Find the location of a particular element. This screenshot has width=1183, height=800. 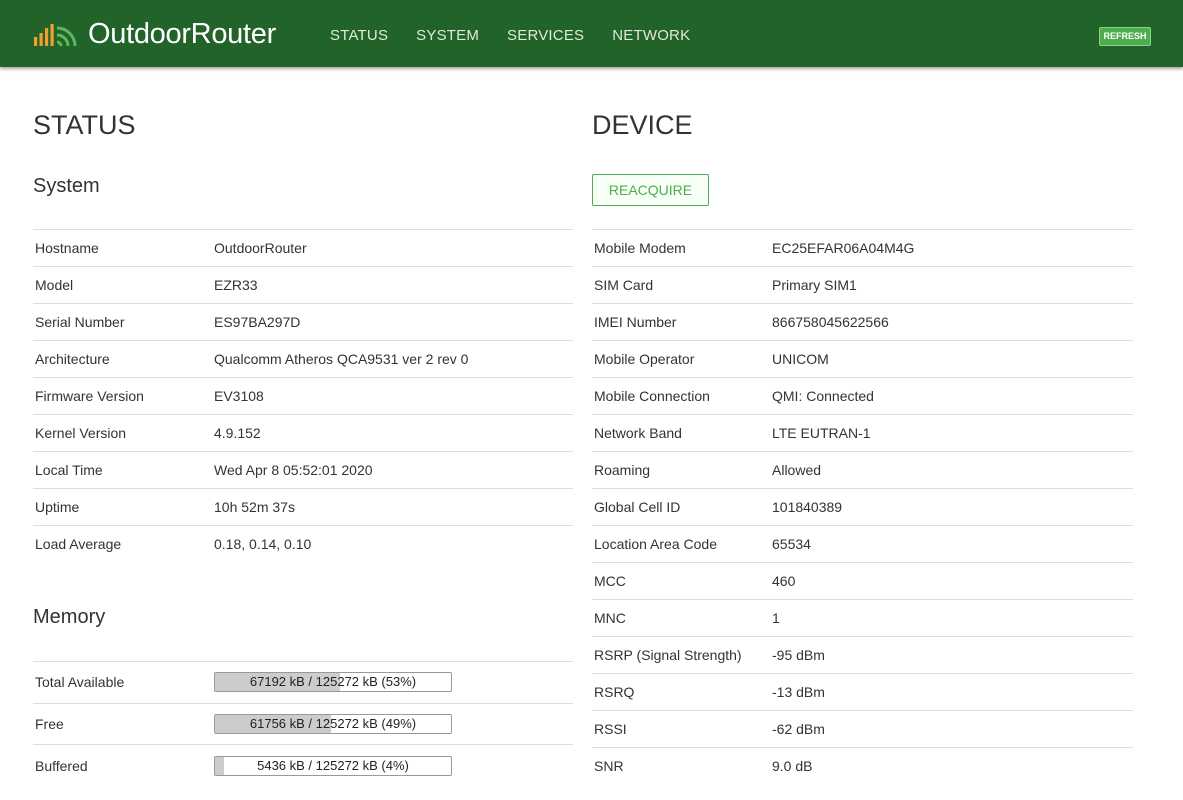

table-row: Network Band LTE EUTRAN-1 is located at coordinates (862, 433).